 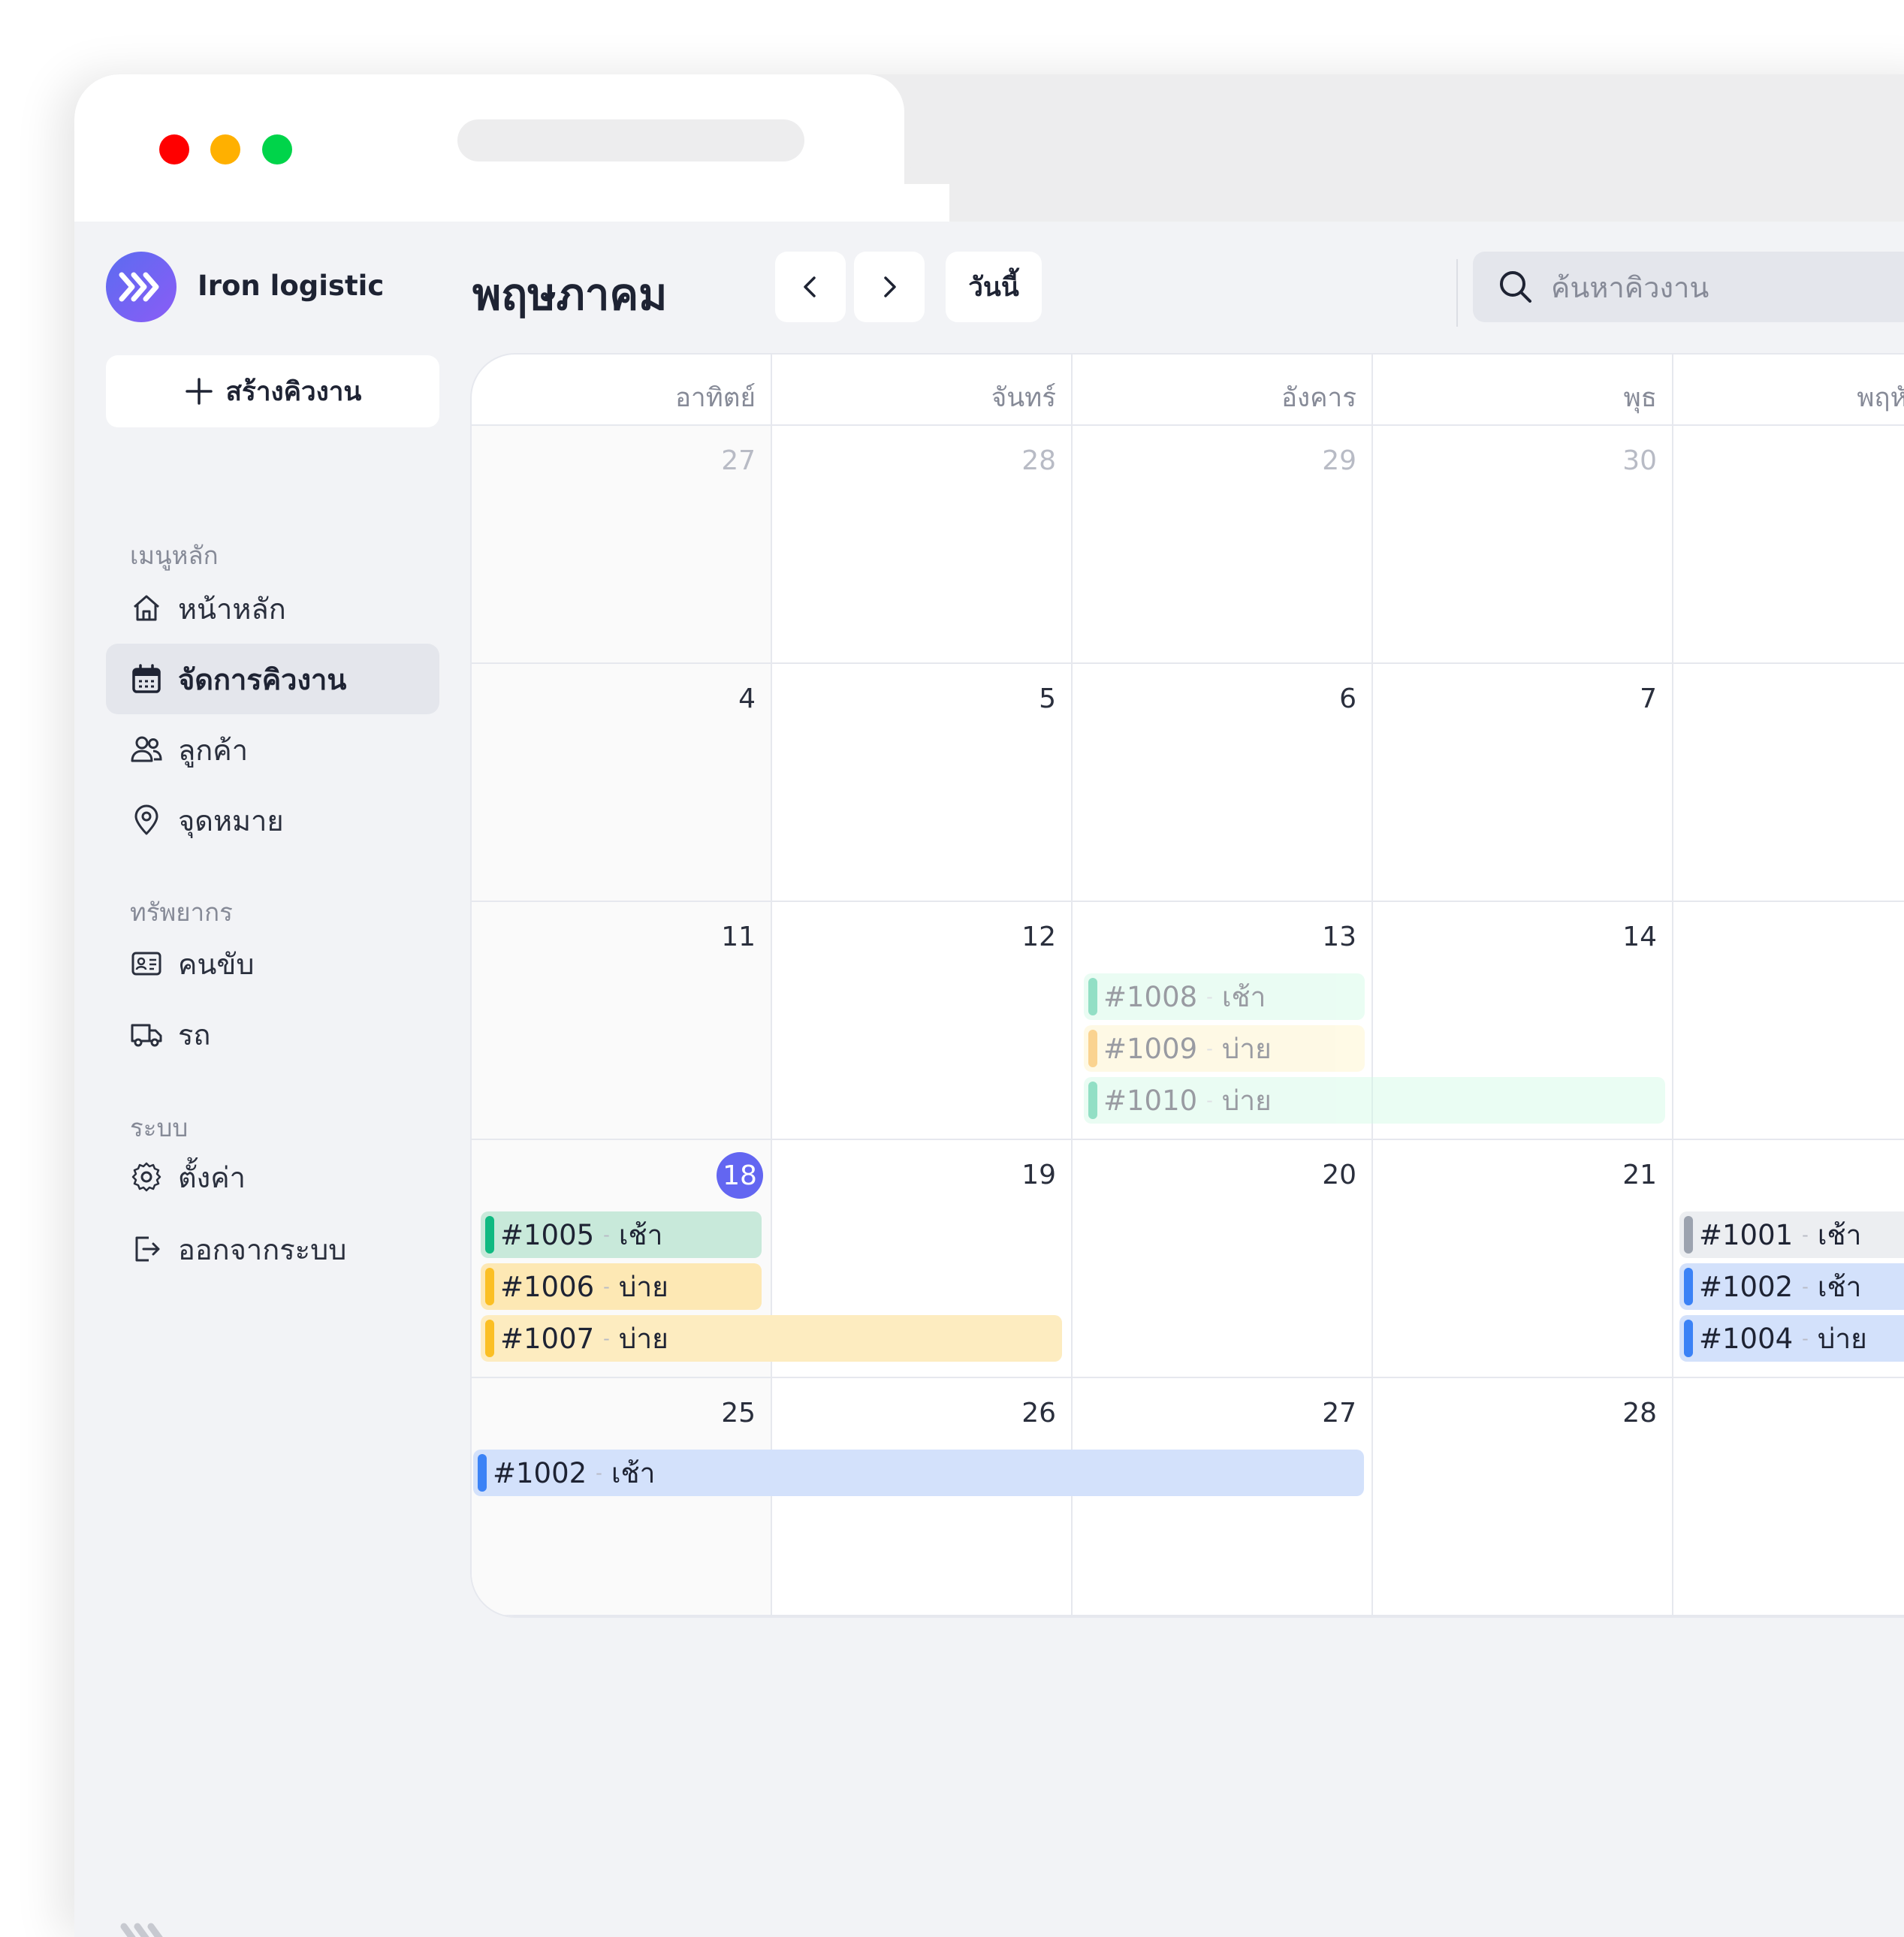 What do you see at coordinates (738, 1413) in the screenshot?
I see `day-number: 25` at bounding box center [738, 1413].